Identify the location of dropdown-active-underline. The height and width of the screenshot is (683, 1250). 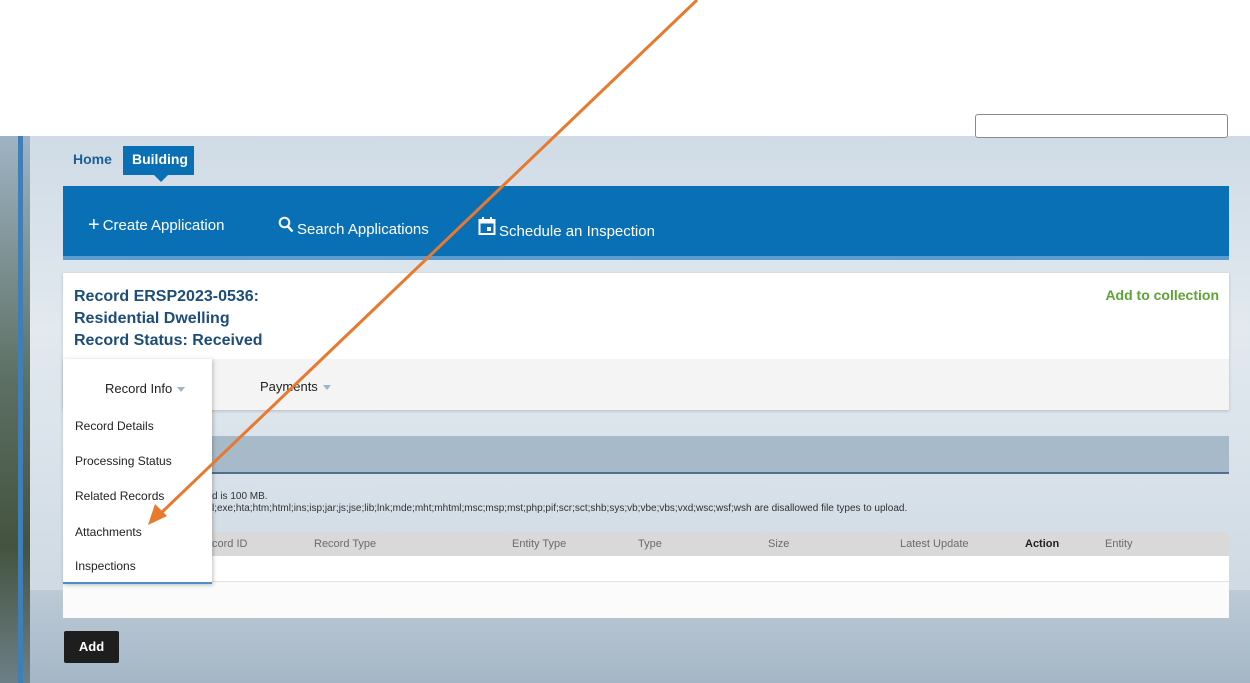
(137, 583).